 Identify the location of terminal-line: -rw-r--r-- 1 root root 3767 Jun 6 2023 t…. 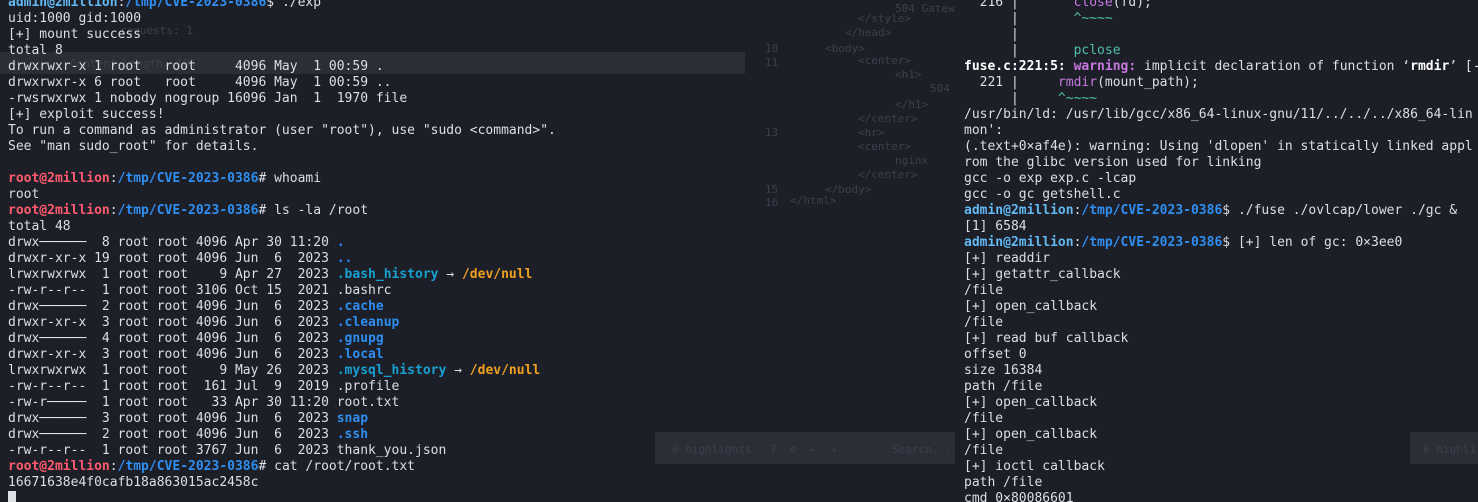
(481, 451).